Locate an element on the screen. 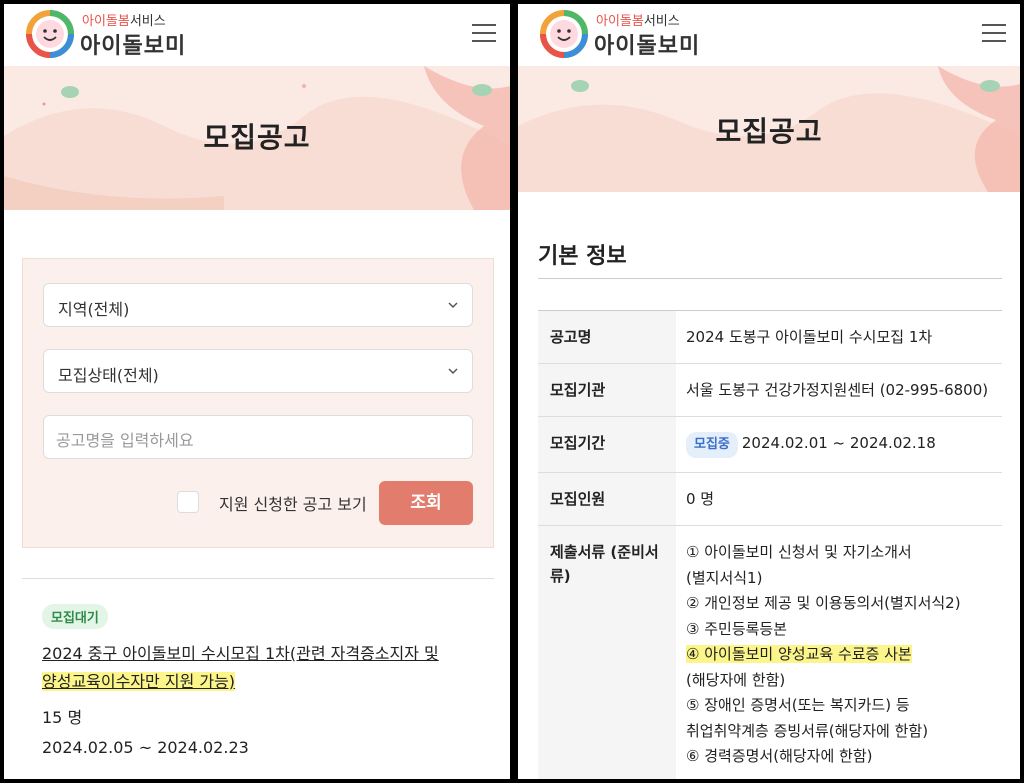  table-row: 공고명 2024 도봉구 아이돌보미 수시모집 1차 is located at coordinates (770, 337).